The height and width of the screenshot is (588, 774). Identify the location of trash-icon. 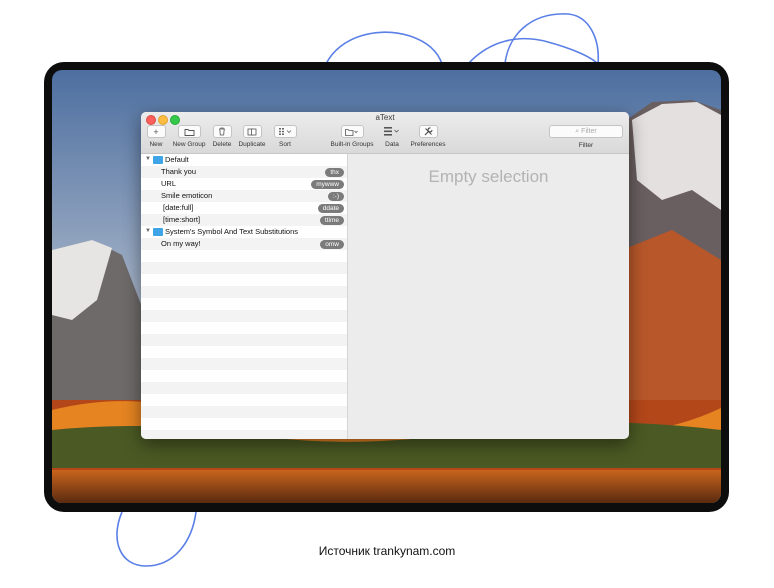
(222, 131).